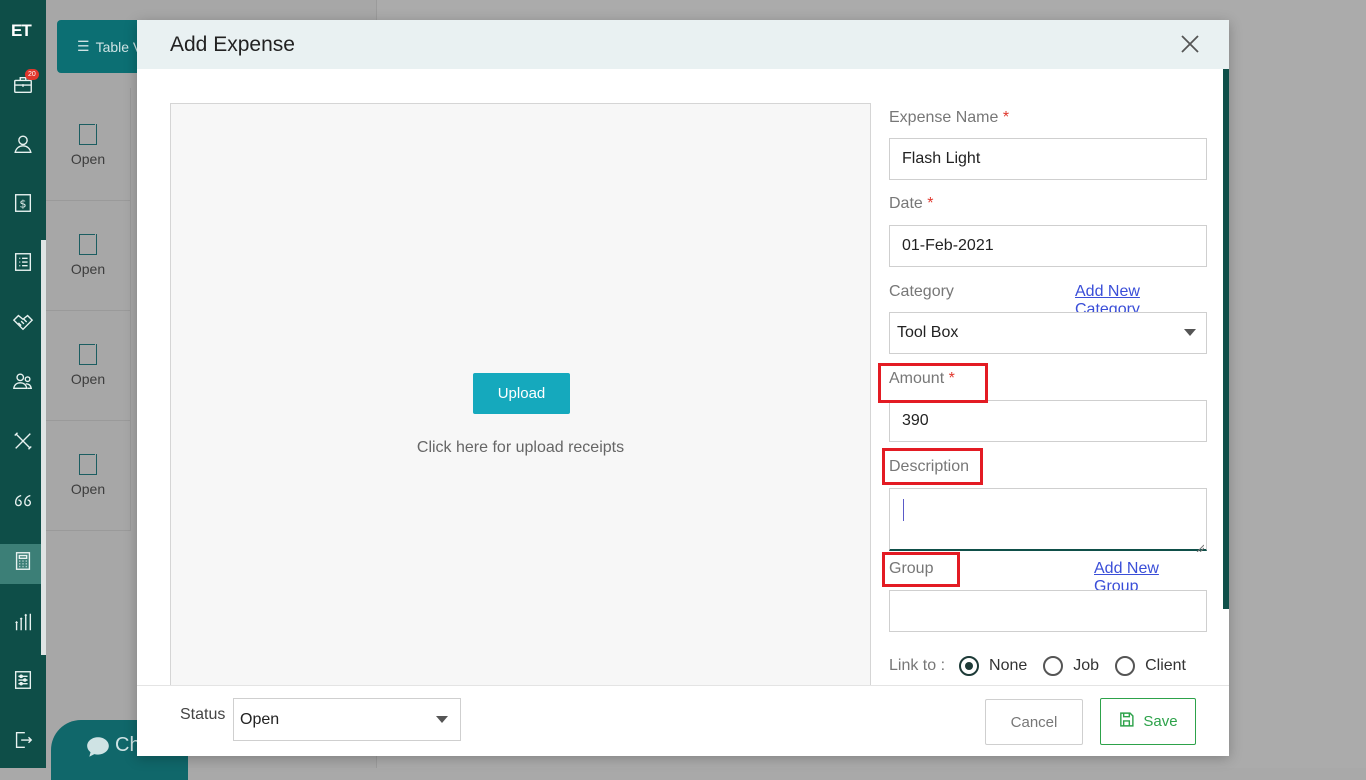 The height and width of the screenshot is (780, 1366). Describe the element at coordinates (1048, 421) in the screenshot. I see `amount-input: 390` at that location.